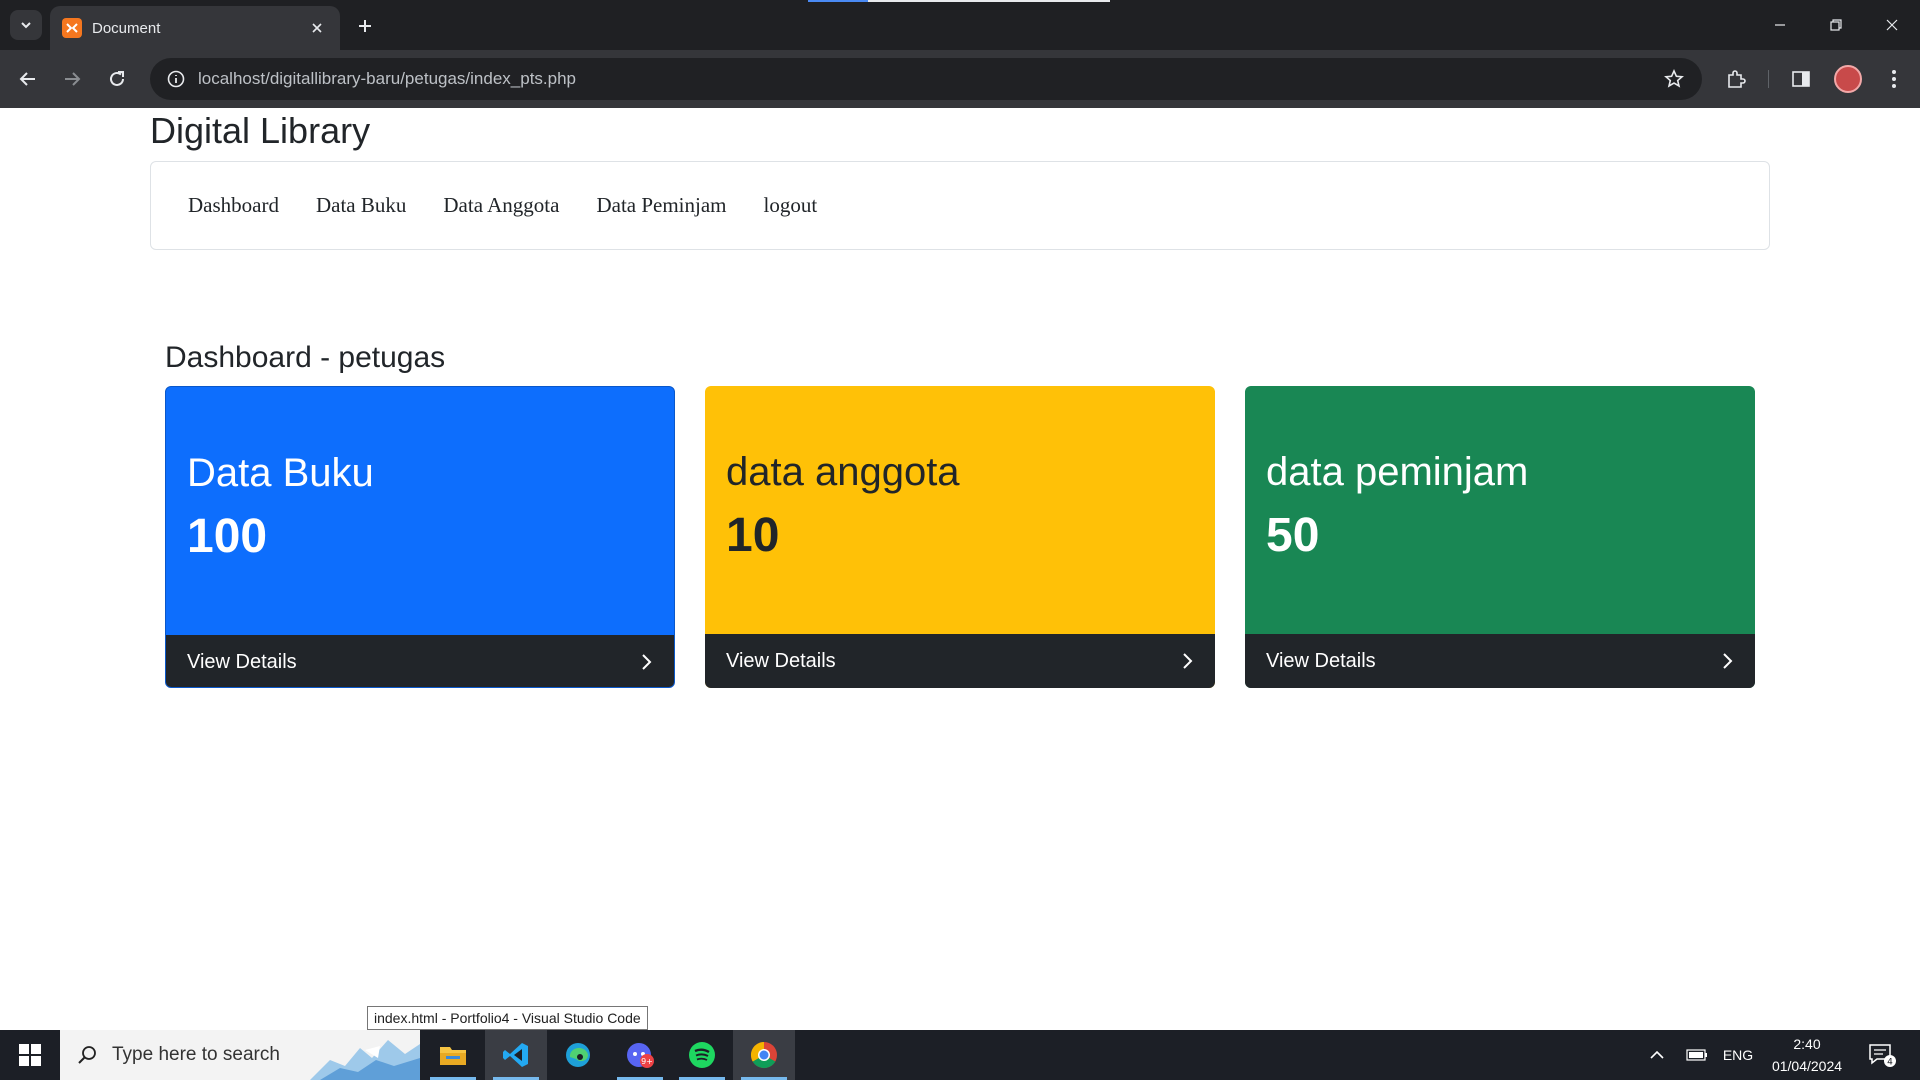 The image size is (1920, 1080). I want to click on battery-icon, so click(1697, 1055).